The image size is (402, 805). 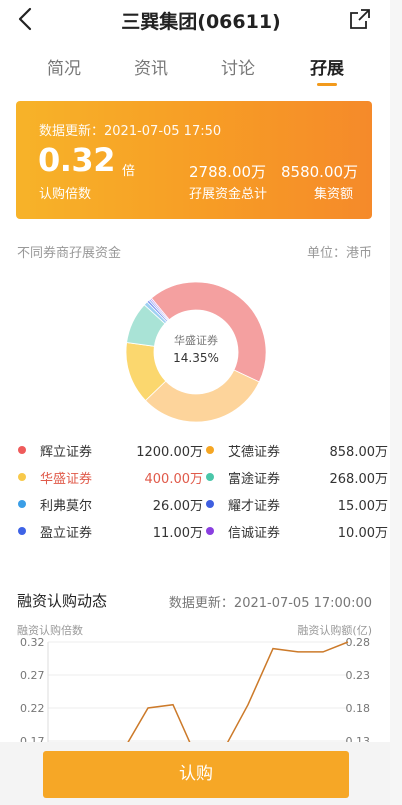 What do you see at coordinates (174, 479) in the screenshot?
I see `legend-value: 400.00万` at bounding box center [174, 479].